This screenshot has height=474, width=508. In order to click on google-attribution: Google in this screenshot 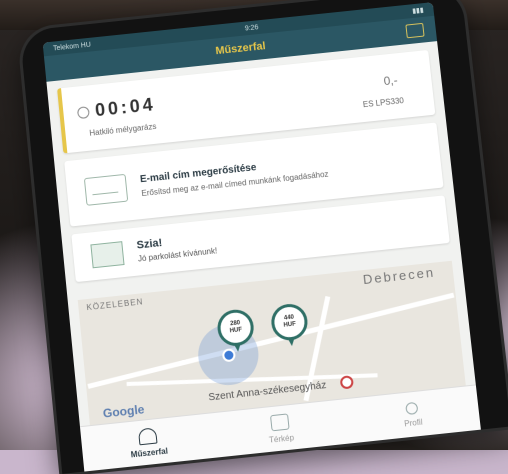, I will do `click(124, 411)`.